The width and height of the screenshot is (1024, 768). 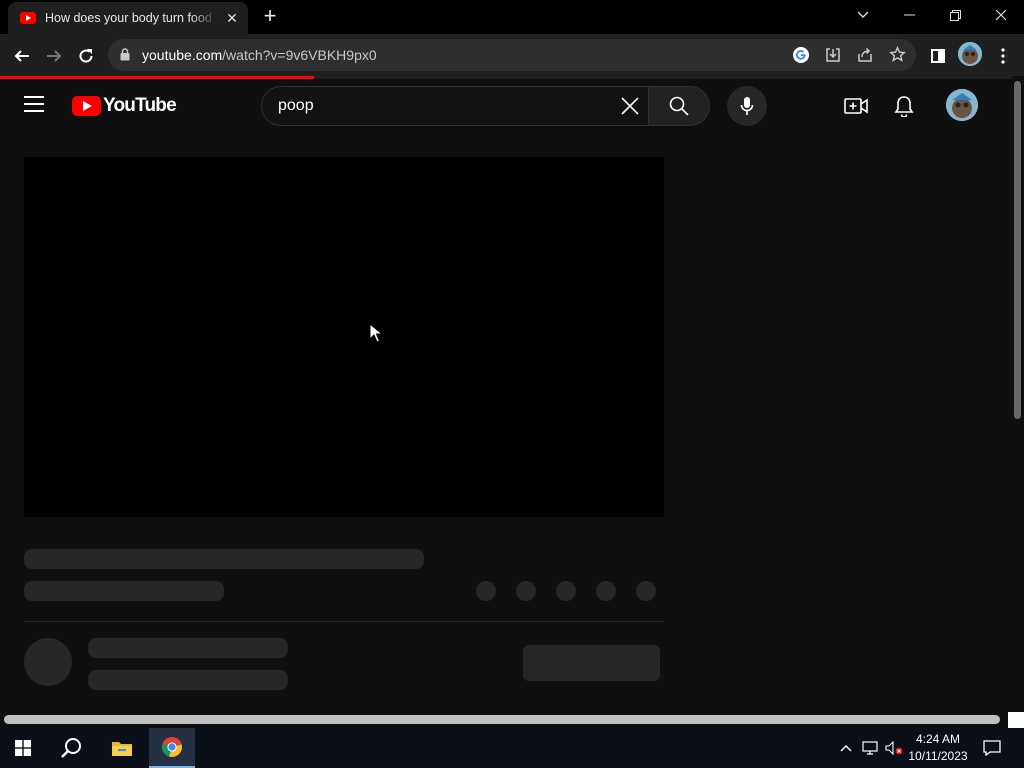 I want to click on taskbar-clock: 4:24 AM 10/11/2023, so click(x=938, y=748).